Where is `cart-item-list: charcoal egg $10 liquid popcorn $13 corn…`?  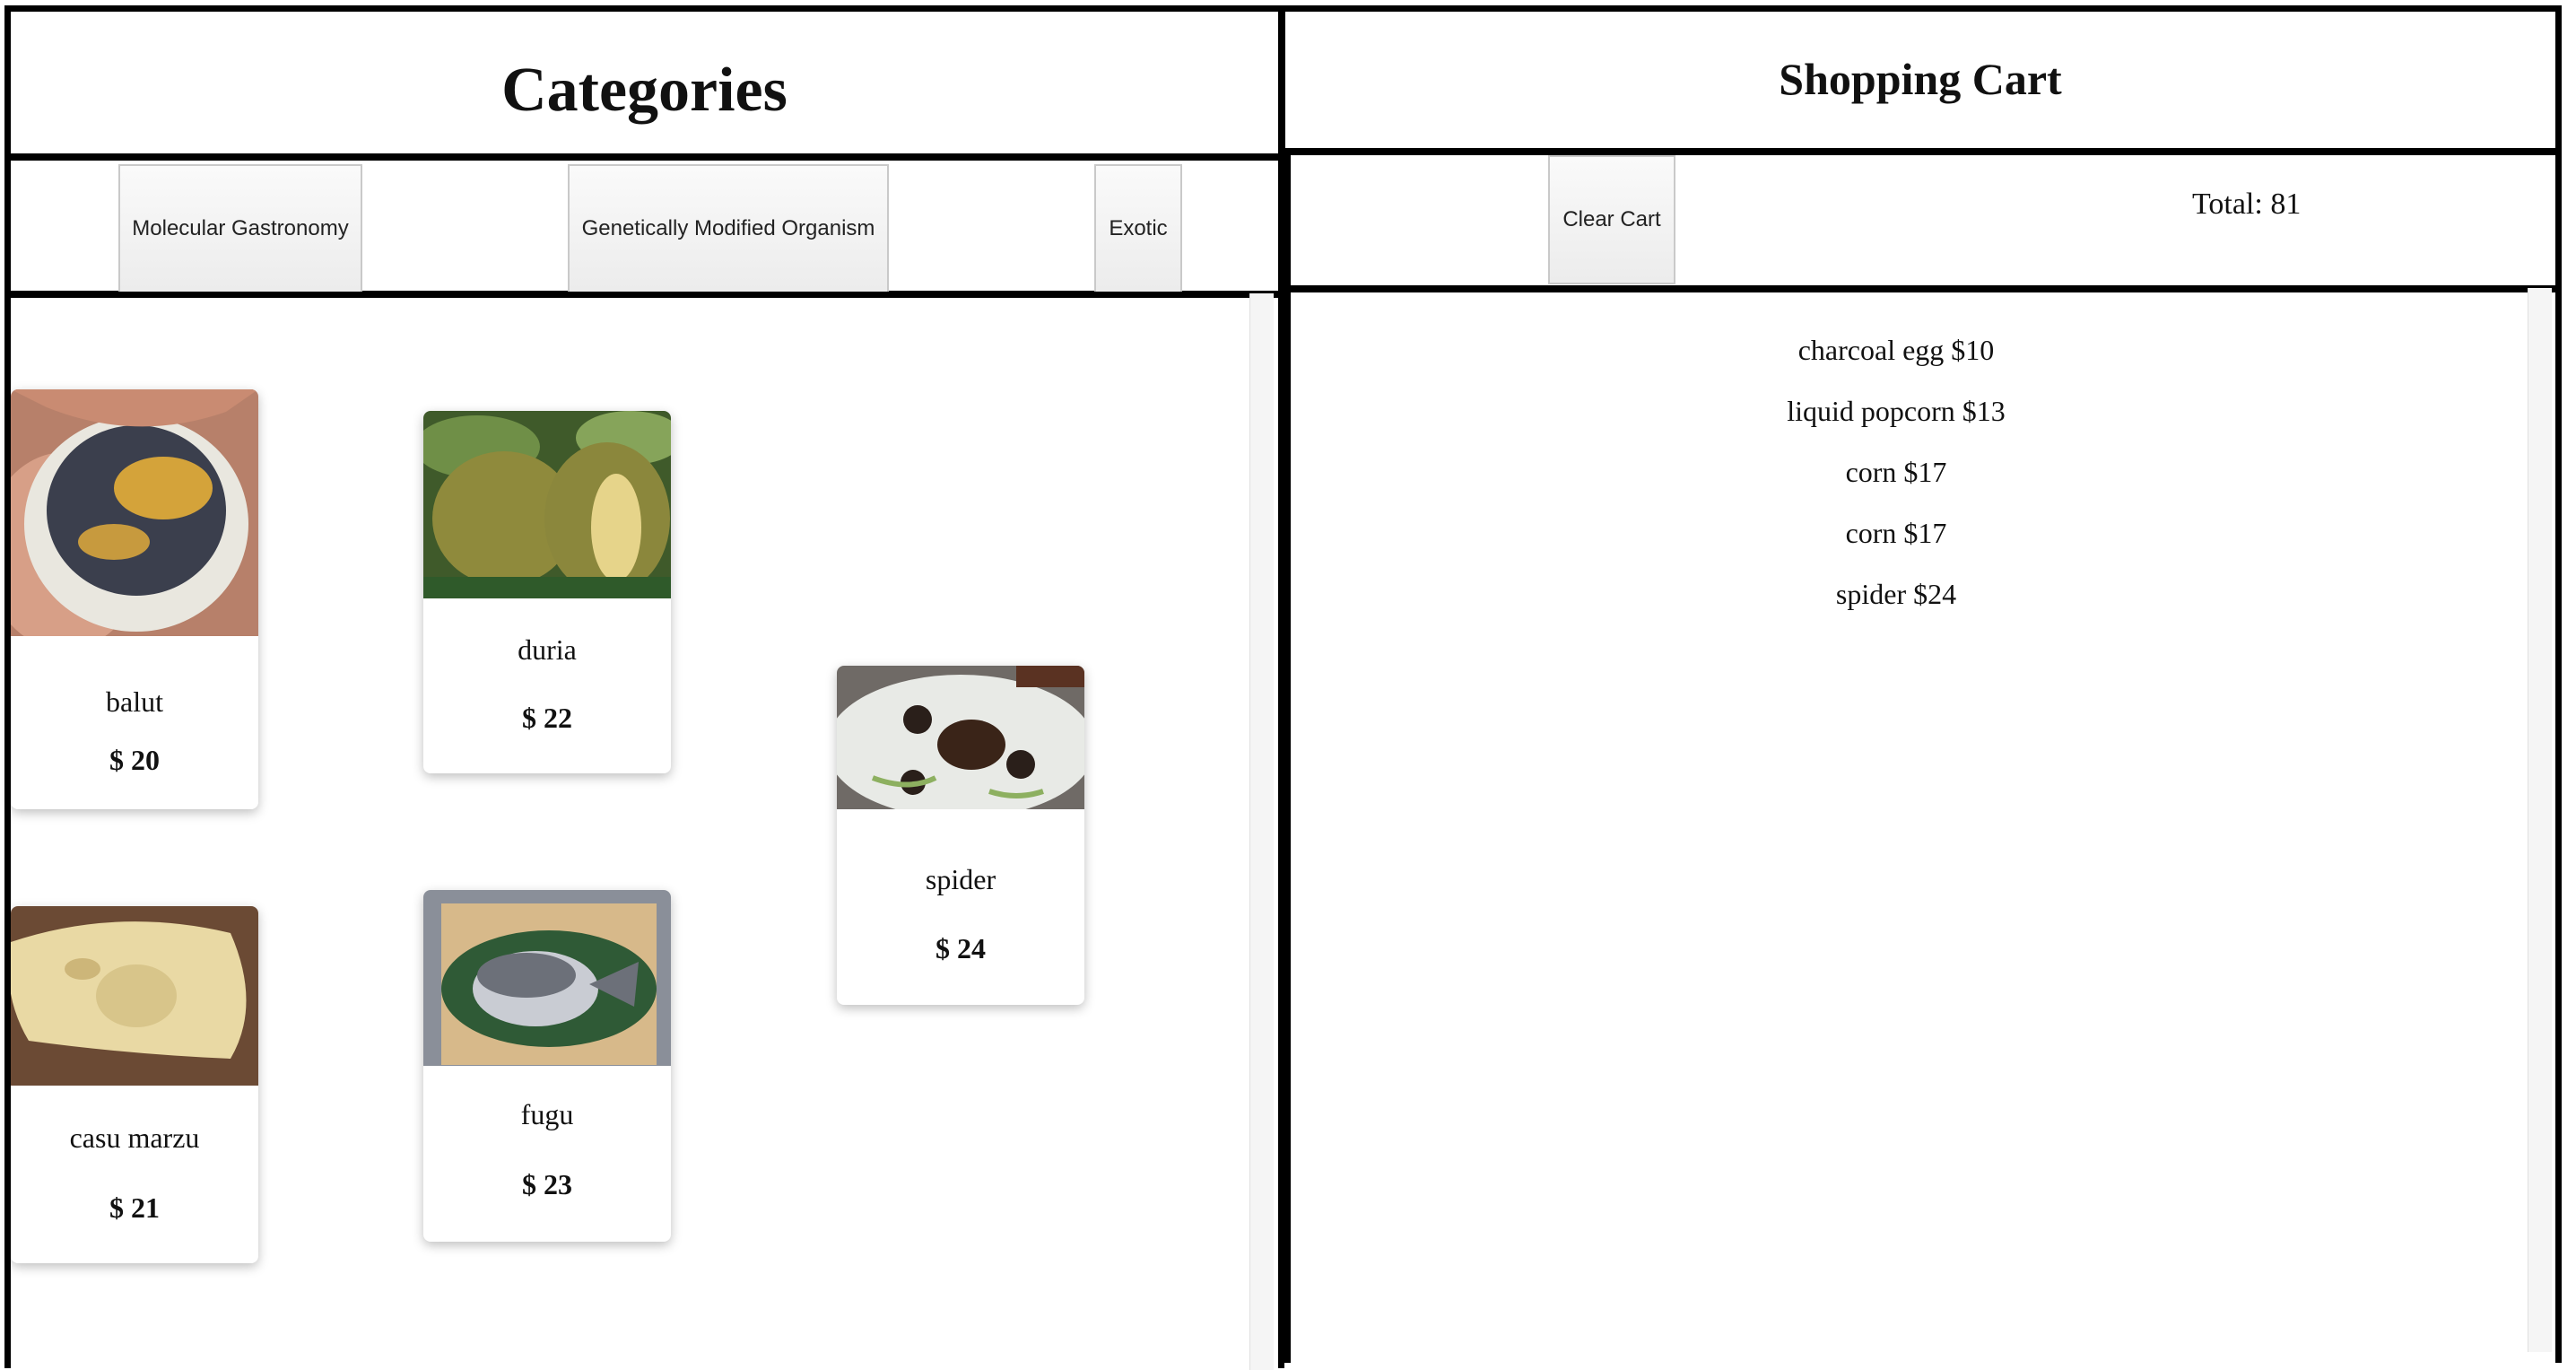
cart-item-list: charcoal egg $10 liquid popcorn $13 corn… is located at coordinates (1896, 471).